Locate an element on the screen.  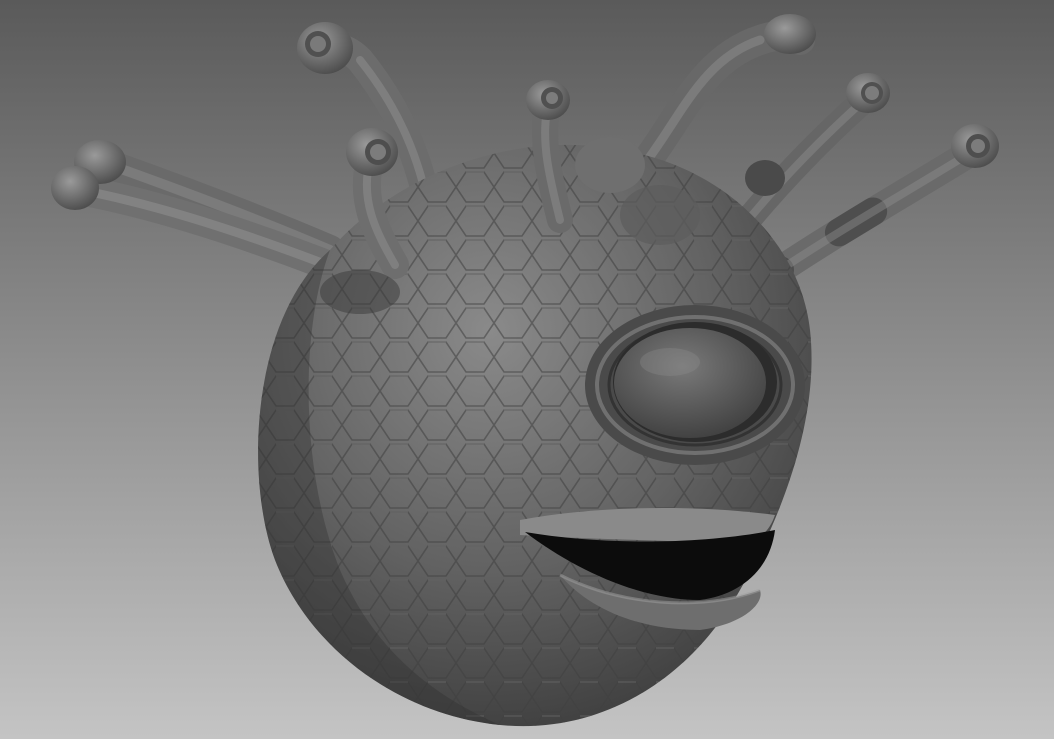
brow-bump is located at coordinates (610, 165).